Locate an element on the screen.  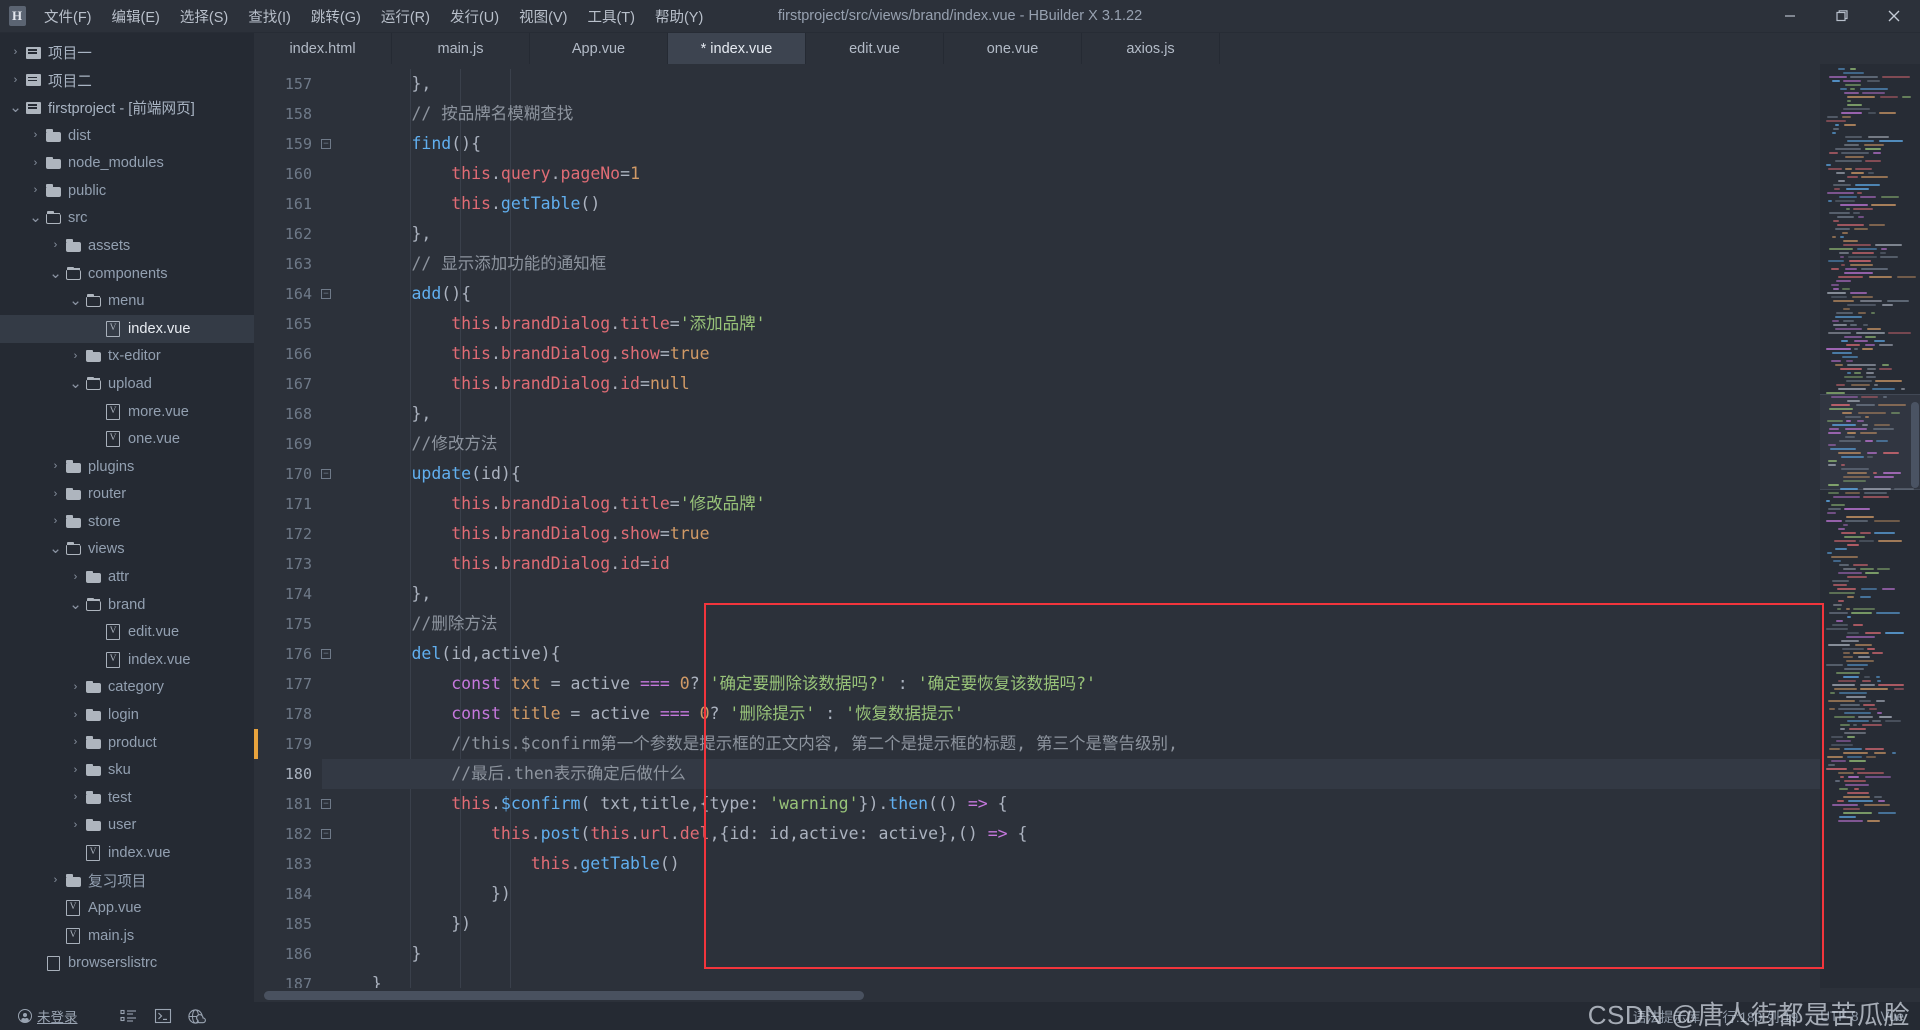
language-mode-label: Vue is located at coordinates (1892, 1016).